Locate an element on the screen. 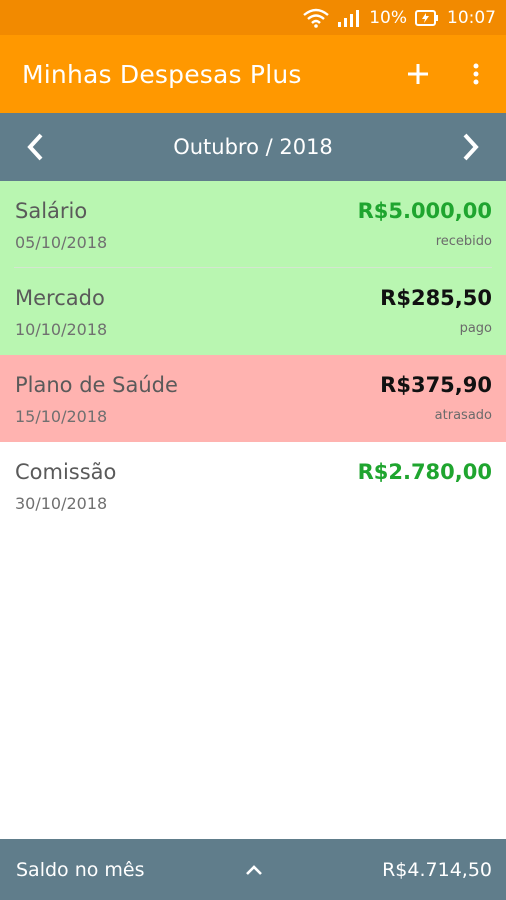  expand-summary-button is located at coordinates (254, 870).